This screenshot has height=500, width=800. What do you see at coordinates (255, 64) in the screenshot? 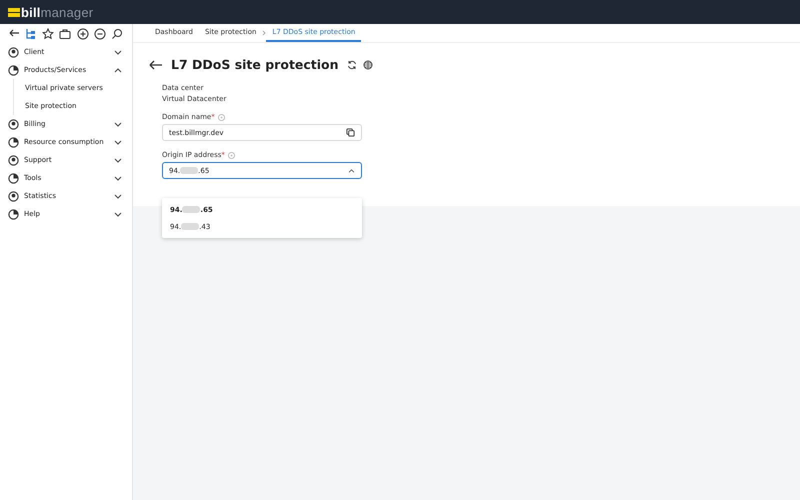
I see `page-title: L7 DDoS site protection` at bounding box center [255, 64].